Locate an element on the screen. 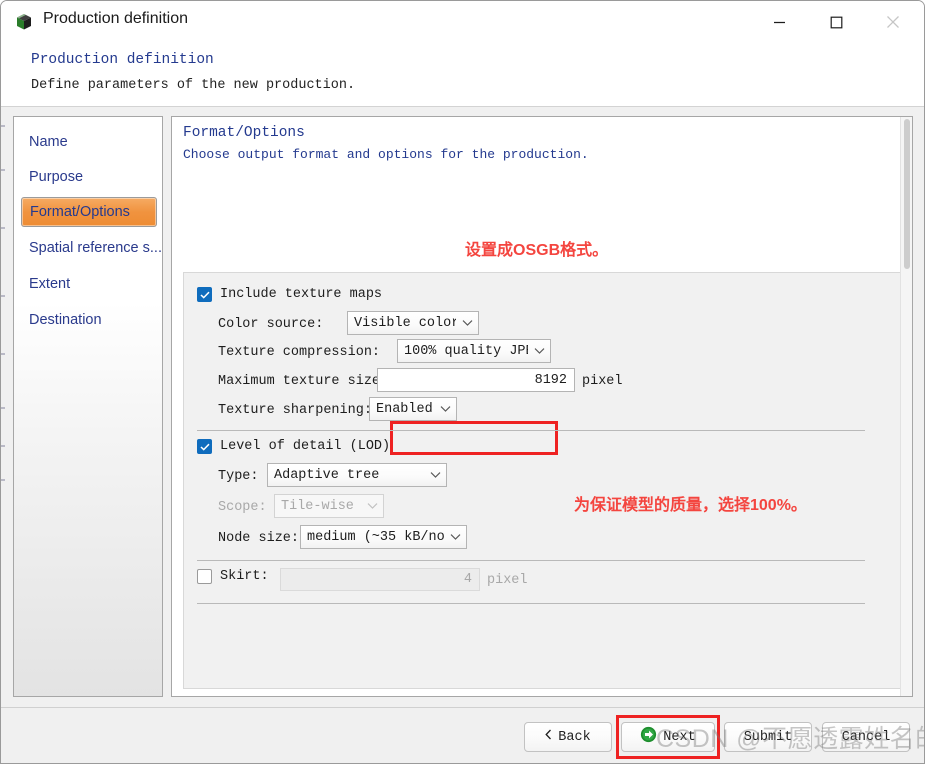 The height and width of the screenshot is (764, 925). lod-scope-value: Tile-wise is located at coordinates (317, 506).